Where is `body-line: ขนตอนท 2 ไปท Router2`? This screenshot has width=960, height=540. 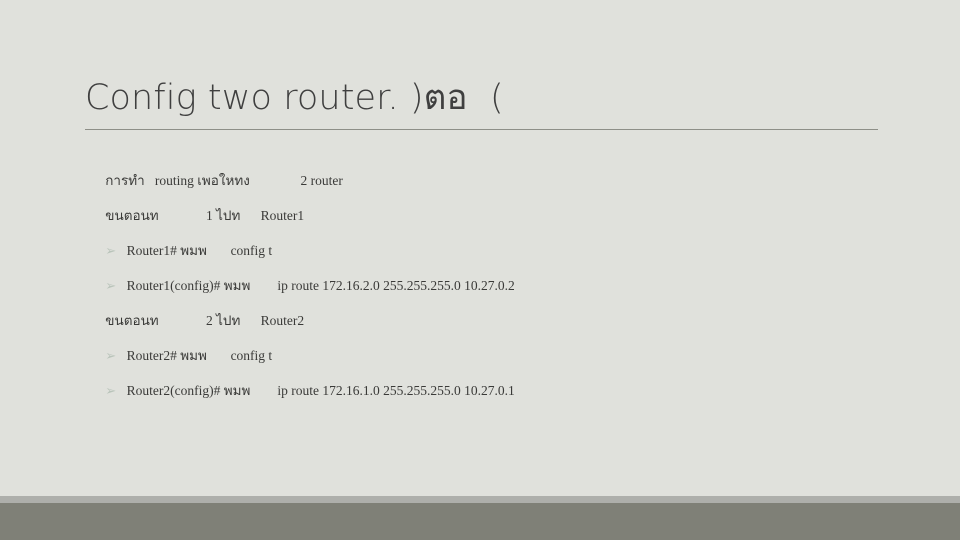 body-line: ขนตอนท 2 ไปท Router2 is located at coordinates (485, 308).